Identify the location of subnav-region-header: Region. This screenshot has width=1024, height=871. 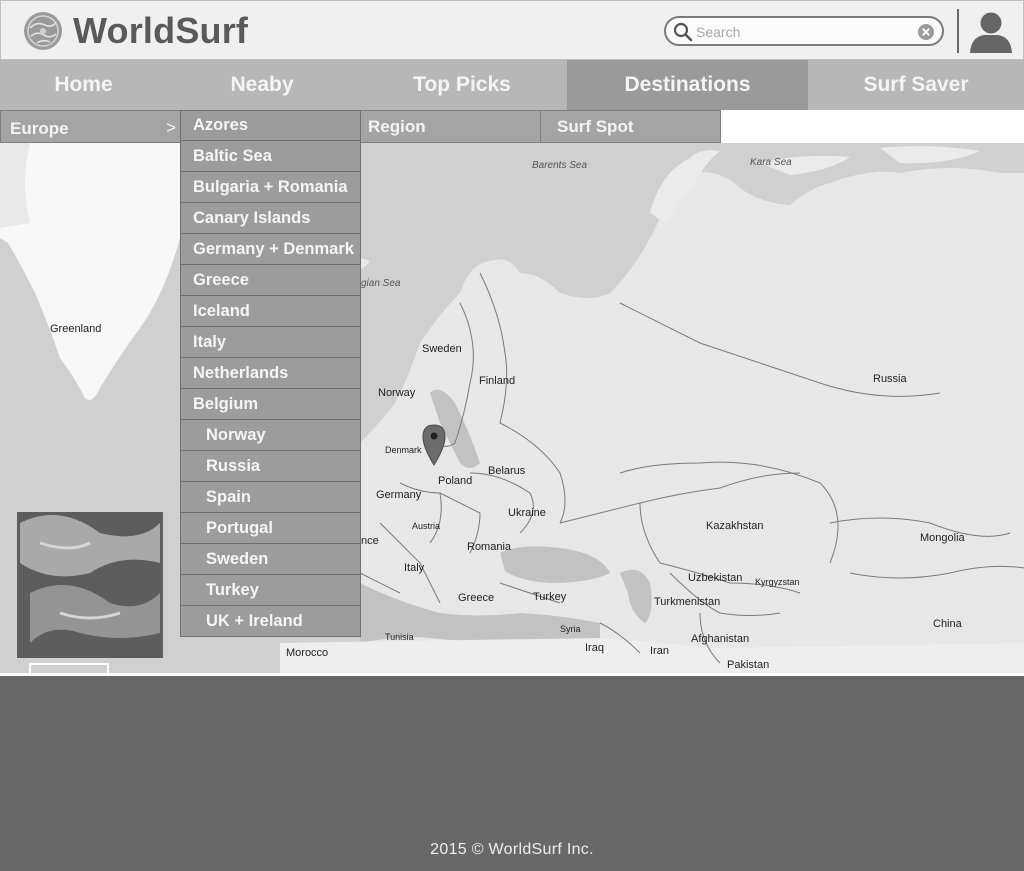
(450, 126).